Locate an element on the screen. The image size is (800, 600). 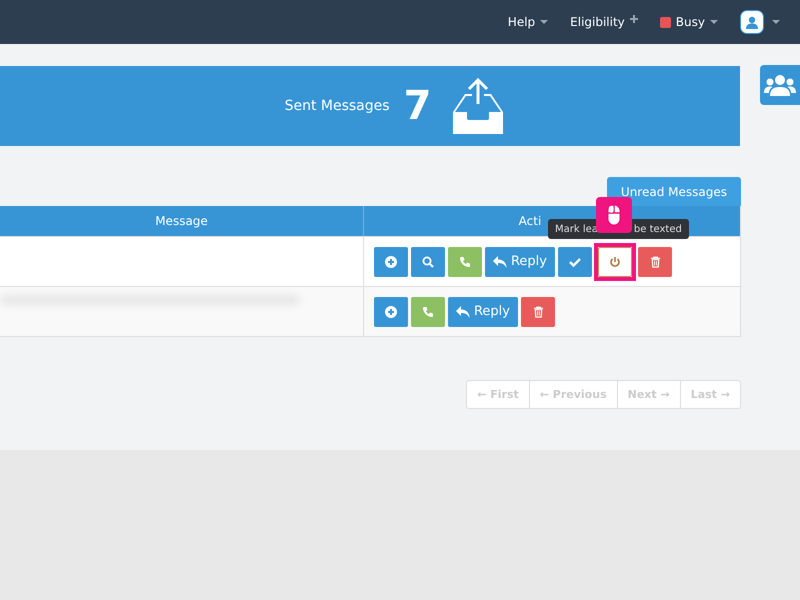
search-icon is located at coordinates (428, 262).